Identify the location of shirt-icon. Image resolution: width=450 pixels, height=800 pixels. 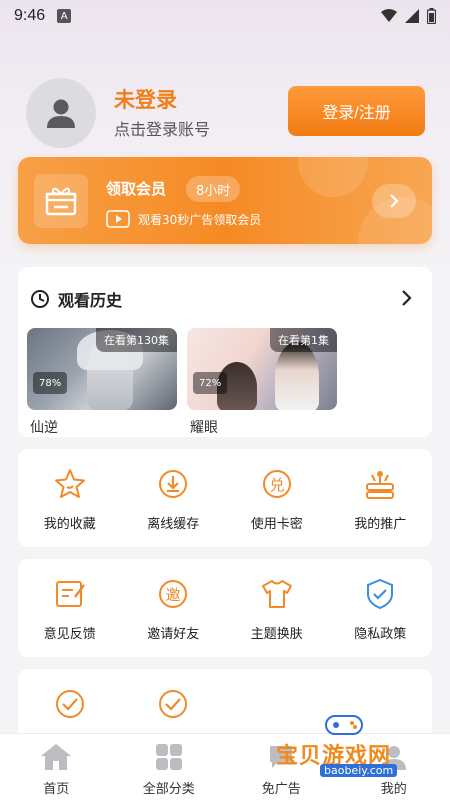
(277, 594).